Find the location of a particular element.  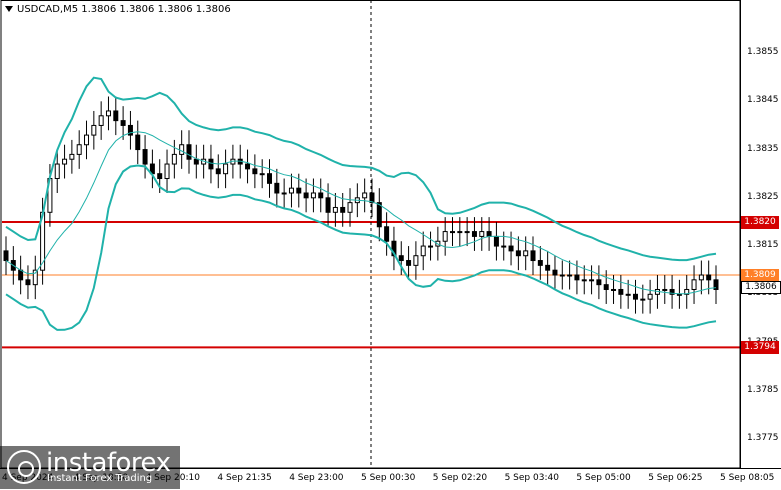

dropdown-triangle-icon is located at coordinates (9, 9).